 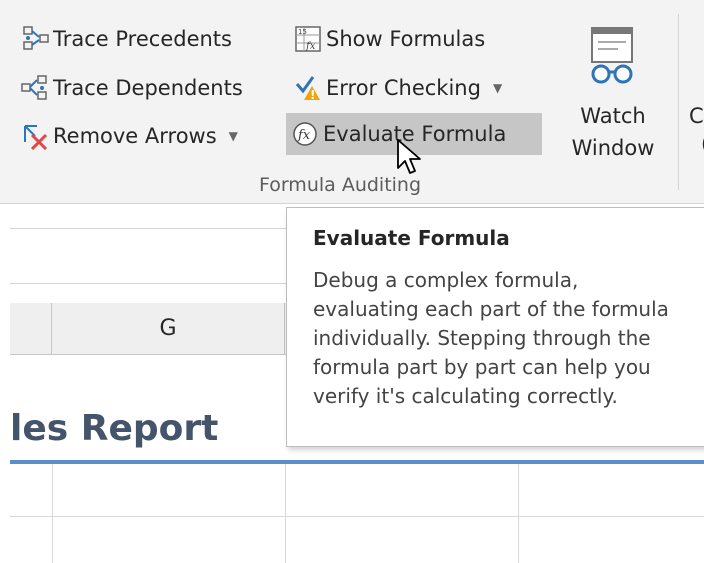 I want to click on error-checking-button: ! Error Checking ▼, so click(x=399, y=88).